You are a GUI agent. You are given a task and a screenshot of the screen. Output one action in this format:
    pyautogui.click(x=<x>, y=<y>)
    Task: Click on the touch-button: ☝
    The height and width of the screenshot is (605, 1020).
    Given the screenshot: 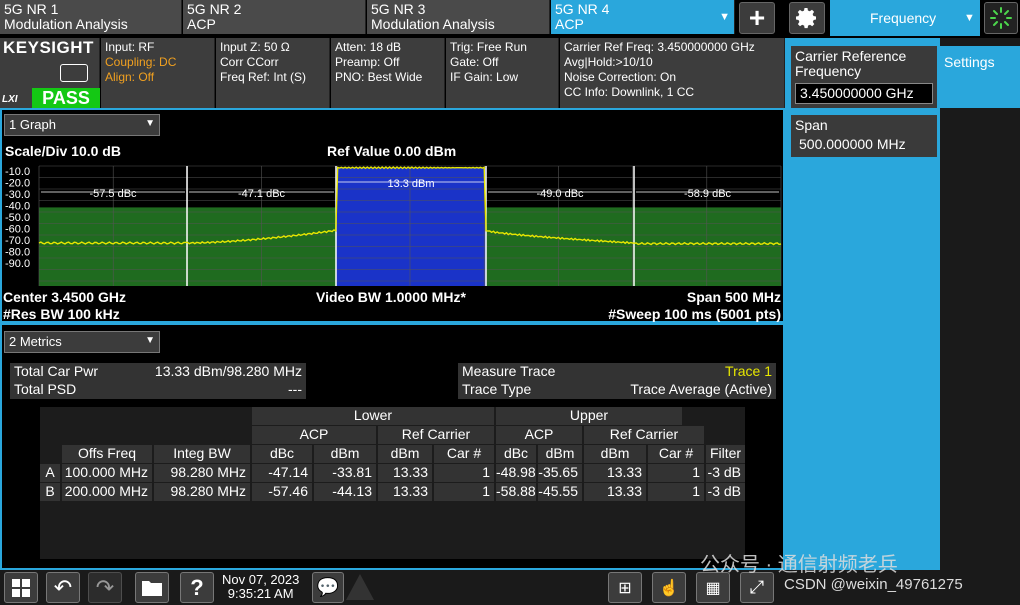 What is the action you would take?
    pyautogui.click(x=669, y=587)
    